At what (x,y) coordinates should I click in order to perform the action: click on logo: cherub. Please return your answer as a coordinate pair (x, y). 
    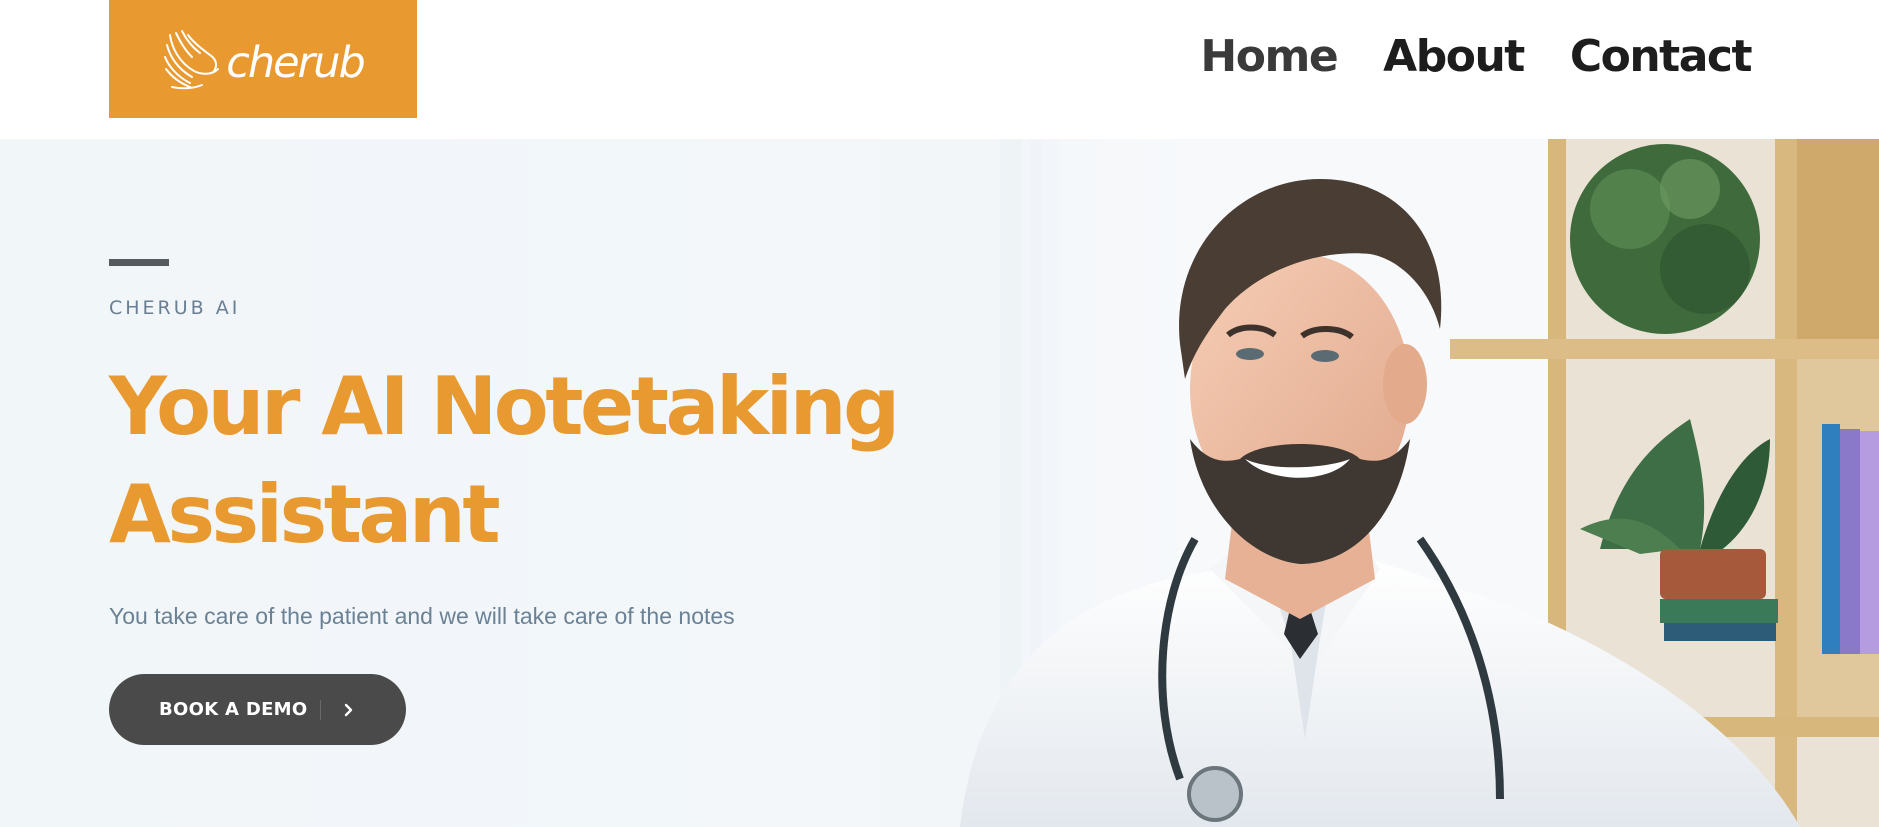
    Looking at the image, I should click on (263, 59).